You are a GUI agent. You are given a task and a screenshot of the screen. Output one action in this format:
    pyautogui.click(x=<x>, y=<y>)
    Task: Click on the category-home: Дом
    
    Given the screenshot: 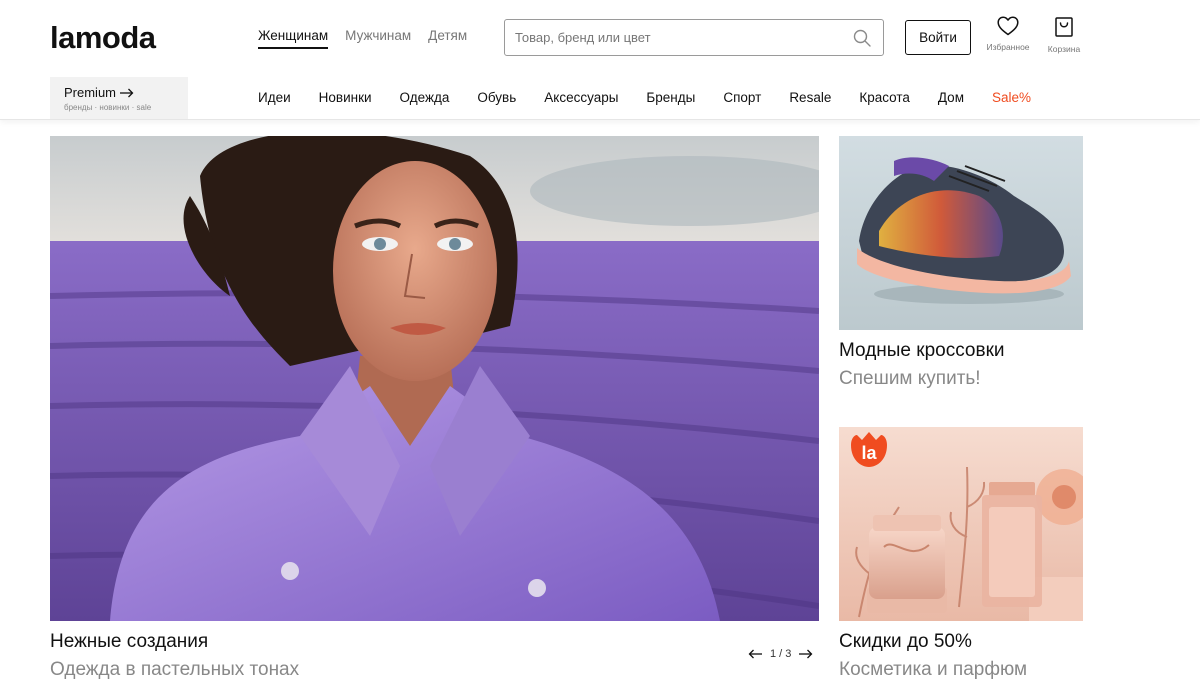 What is the action you would take?
    pyautogui.click(x=951, y=97)
    